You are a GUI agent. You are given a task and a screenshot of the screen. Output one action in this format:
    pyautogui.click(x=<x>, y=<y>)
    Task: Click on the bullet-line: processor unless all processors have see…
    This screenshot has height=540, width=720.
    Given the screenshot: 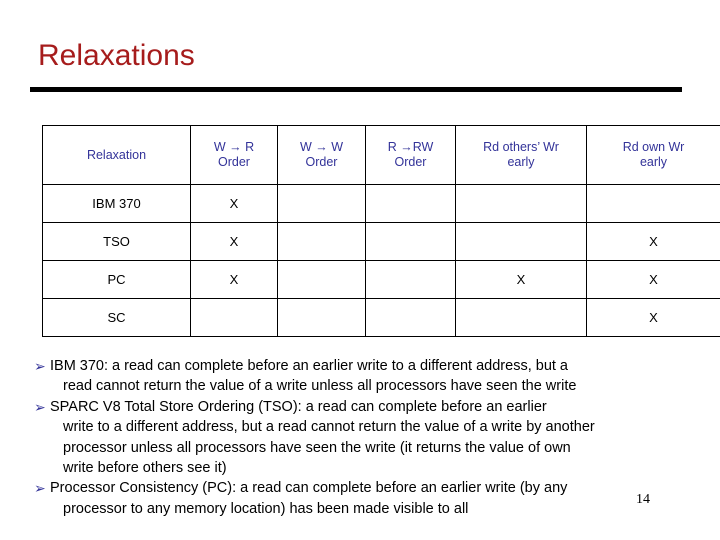 What is the action you would take?
    pyautogui.click(x=317, y=447)
    